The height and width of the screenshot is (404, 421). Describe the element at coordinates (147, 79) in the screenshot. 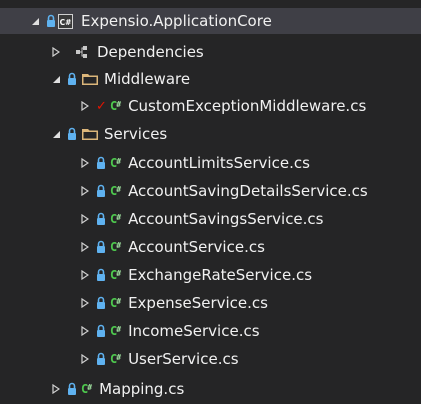

I see `middleware-folder-label: Middleware` at that location.